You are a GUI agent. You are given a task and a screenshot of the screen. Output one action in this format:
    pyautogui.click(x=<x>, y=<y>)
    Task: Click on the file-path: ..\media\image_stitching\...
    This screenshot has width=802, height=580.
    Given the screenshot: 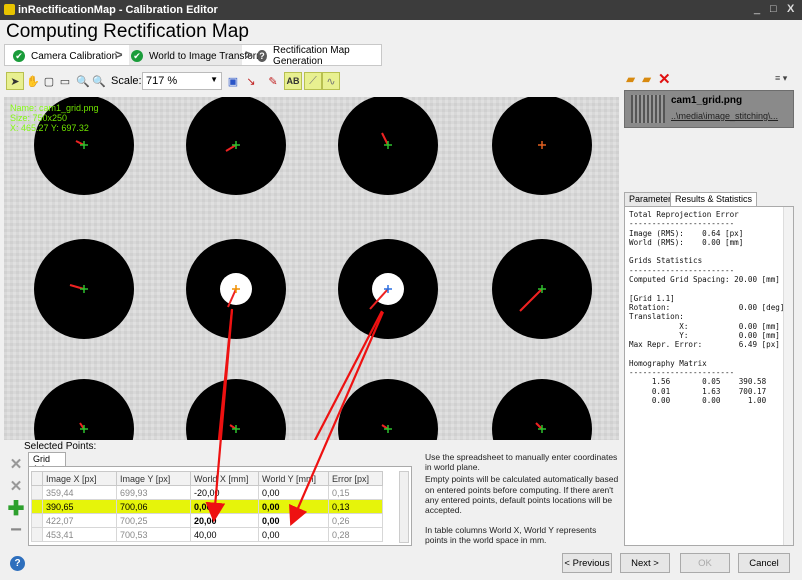 What is the action you would take?
    pyautogui.click(x=724, y=116)
    